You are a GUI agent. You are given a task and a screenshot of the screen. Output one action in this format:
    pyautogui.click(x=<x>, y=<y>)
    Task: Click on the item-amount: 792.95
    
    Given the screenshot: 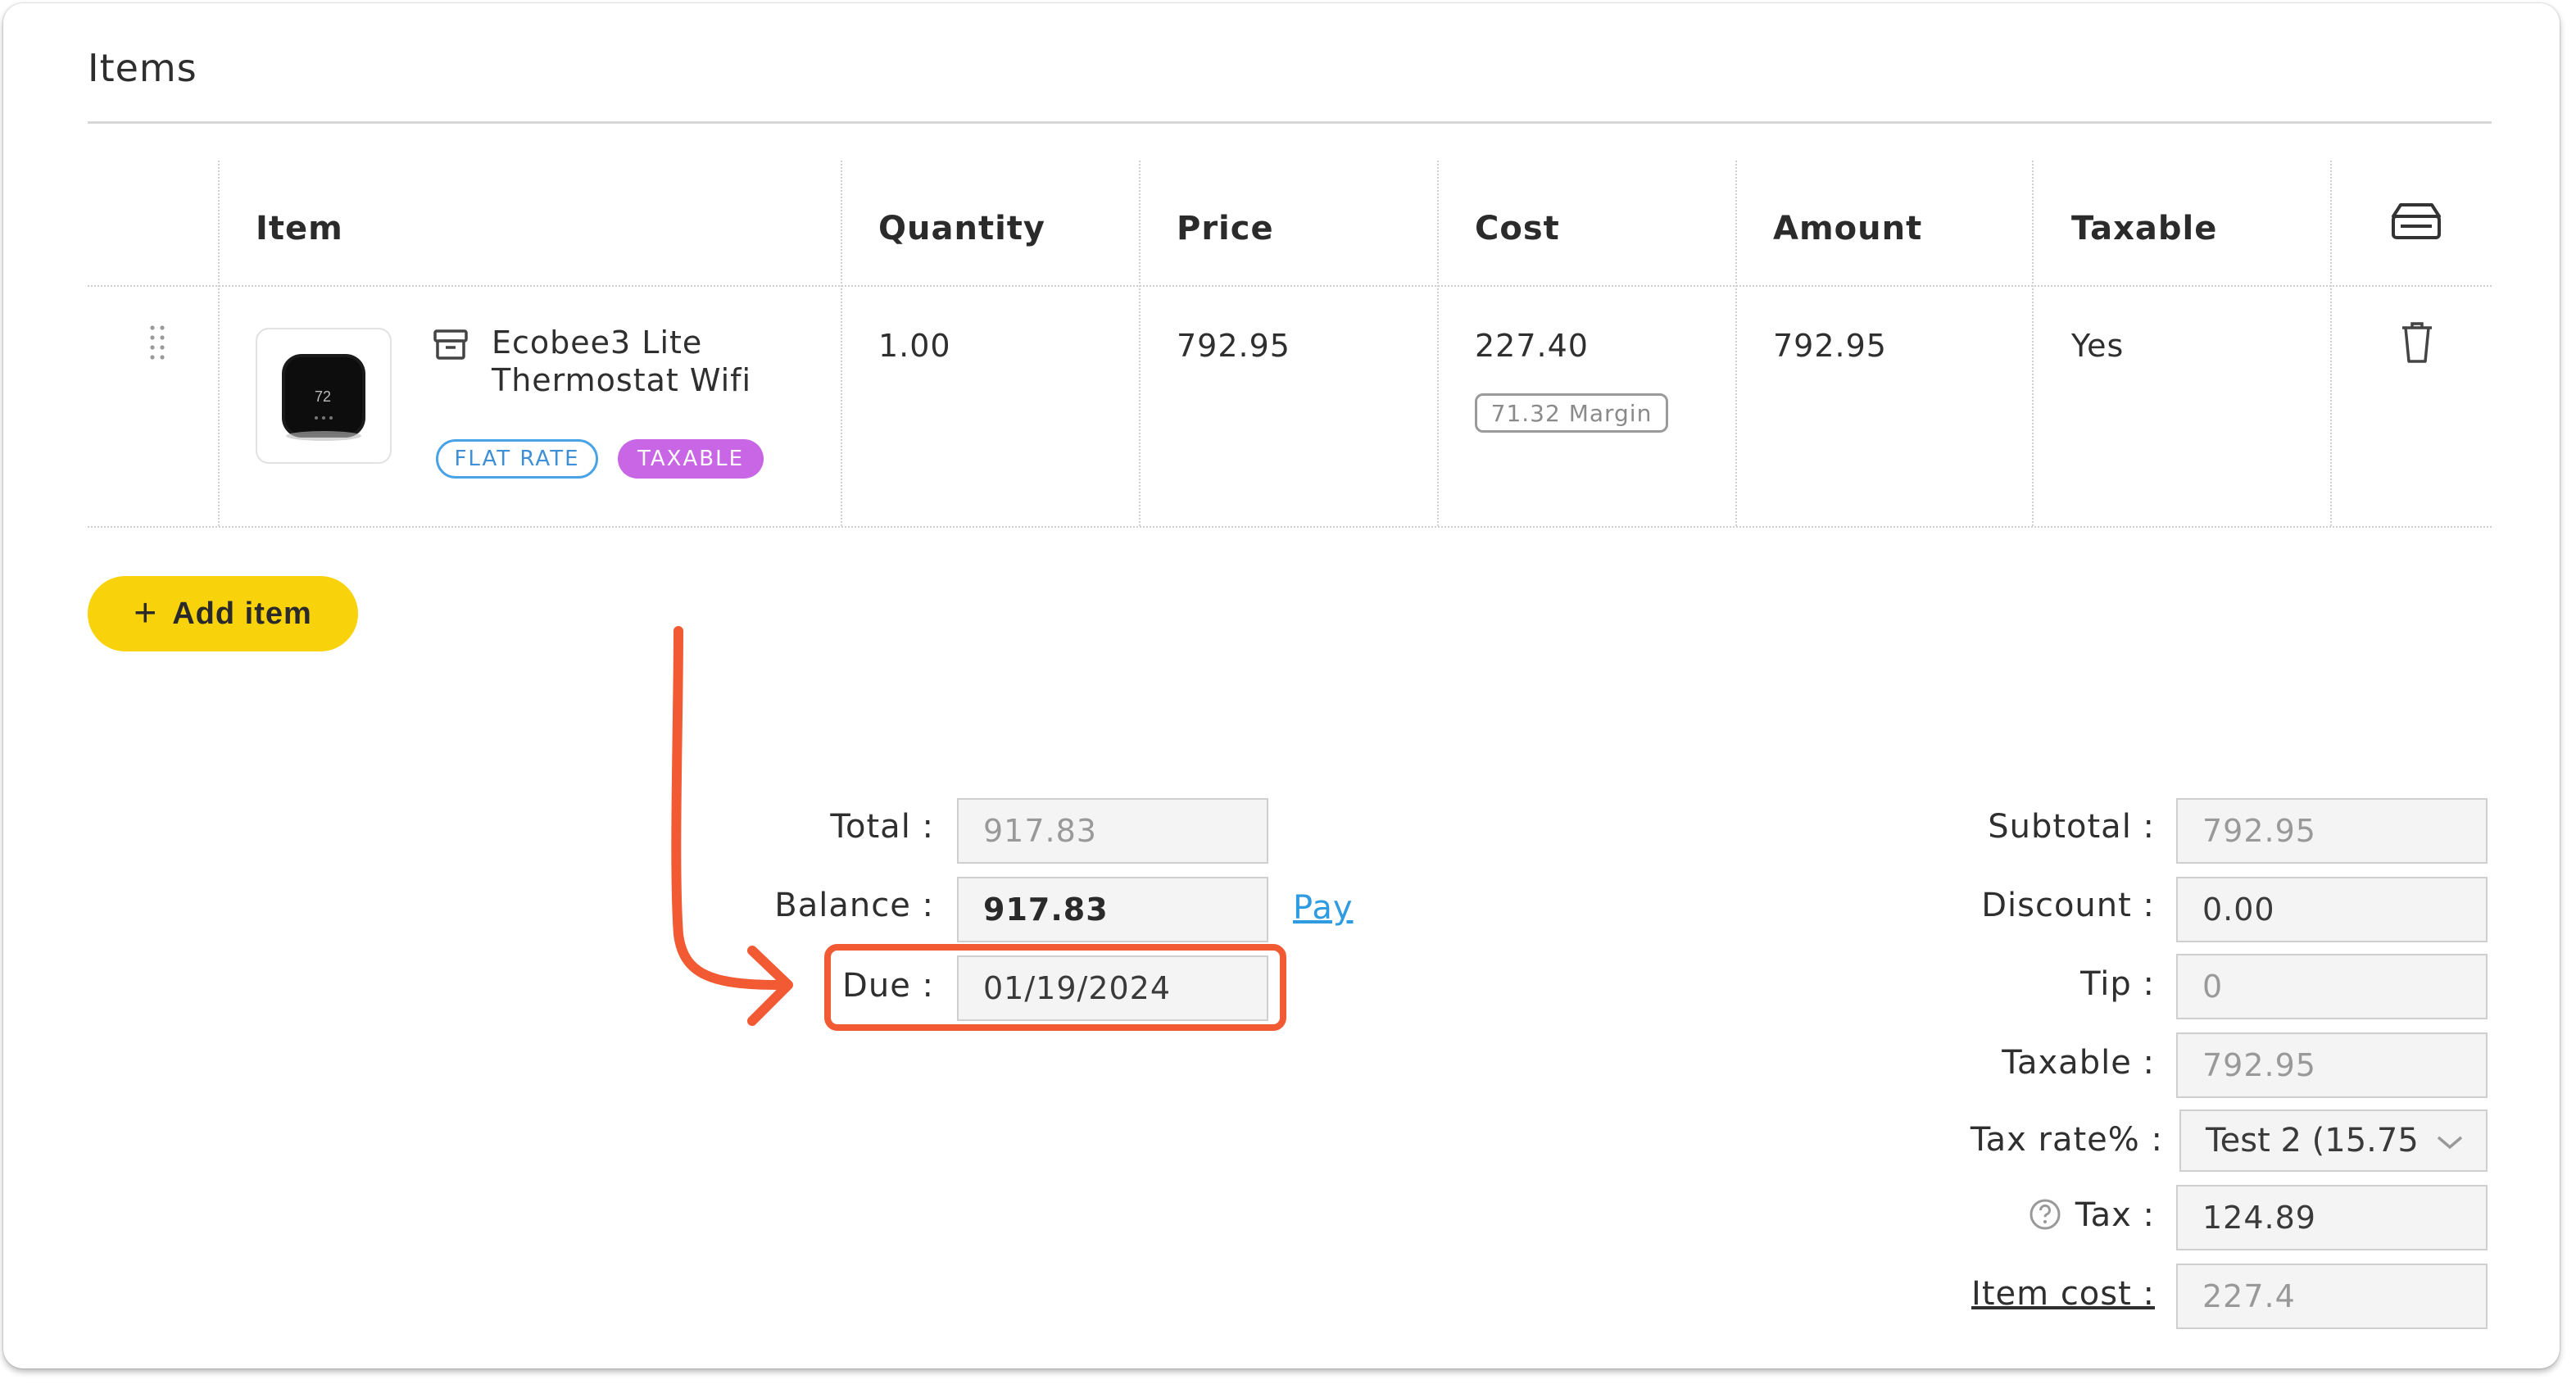 What is the action you would take?
    pyautogui.click(x=1830, y=346)
    